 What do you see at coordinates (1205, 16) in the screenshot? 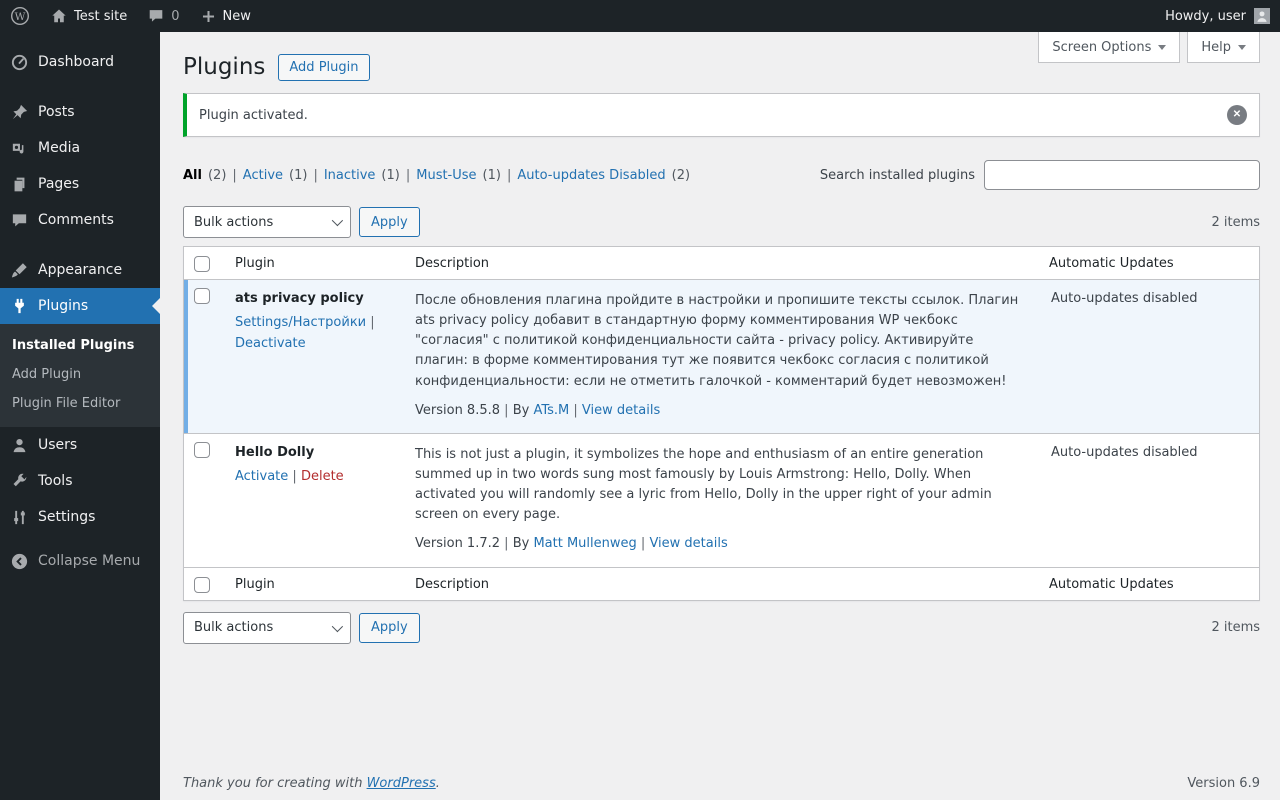
I see `howdy-greeting: Howdy, user` at bounding box center [1205, 16].